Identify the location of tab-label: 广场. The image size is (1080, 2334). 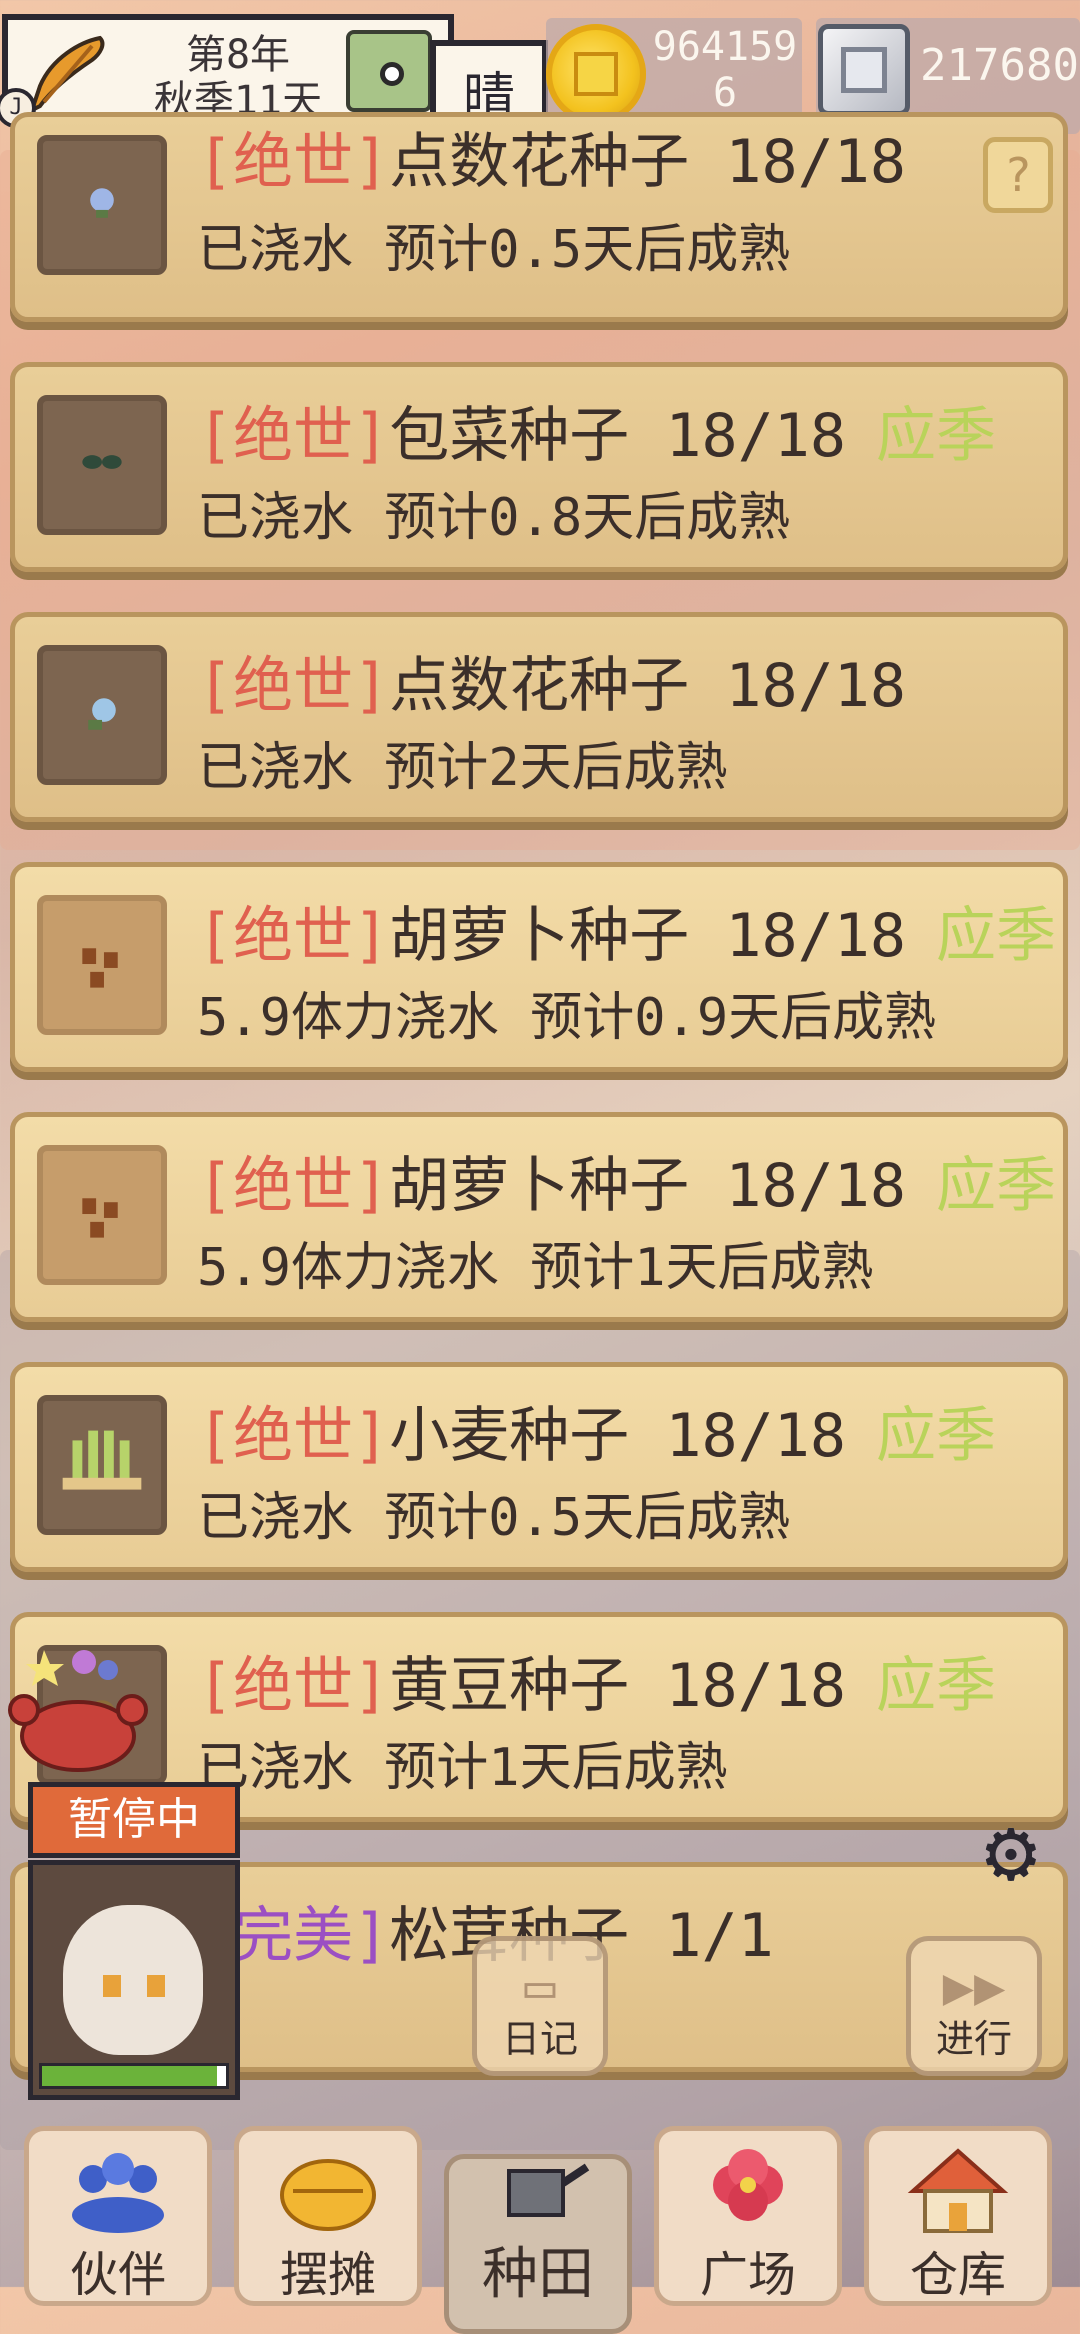
(747, 2275).